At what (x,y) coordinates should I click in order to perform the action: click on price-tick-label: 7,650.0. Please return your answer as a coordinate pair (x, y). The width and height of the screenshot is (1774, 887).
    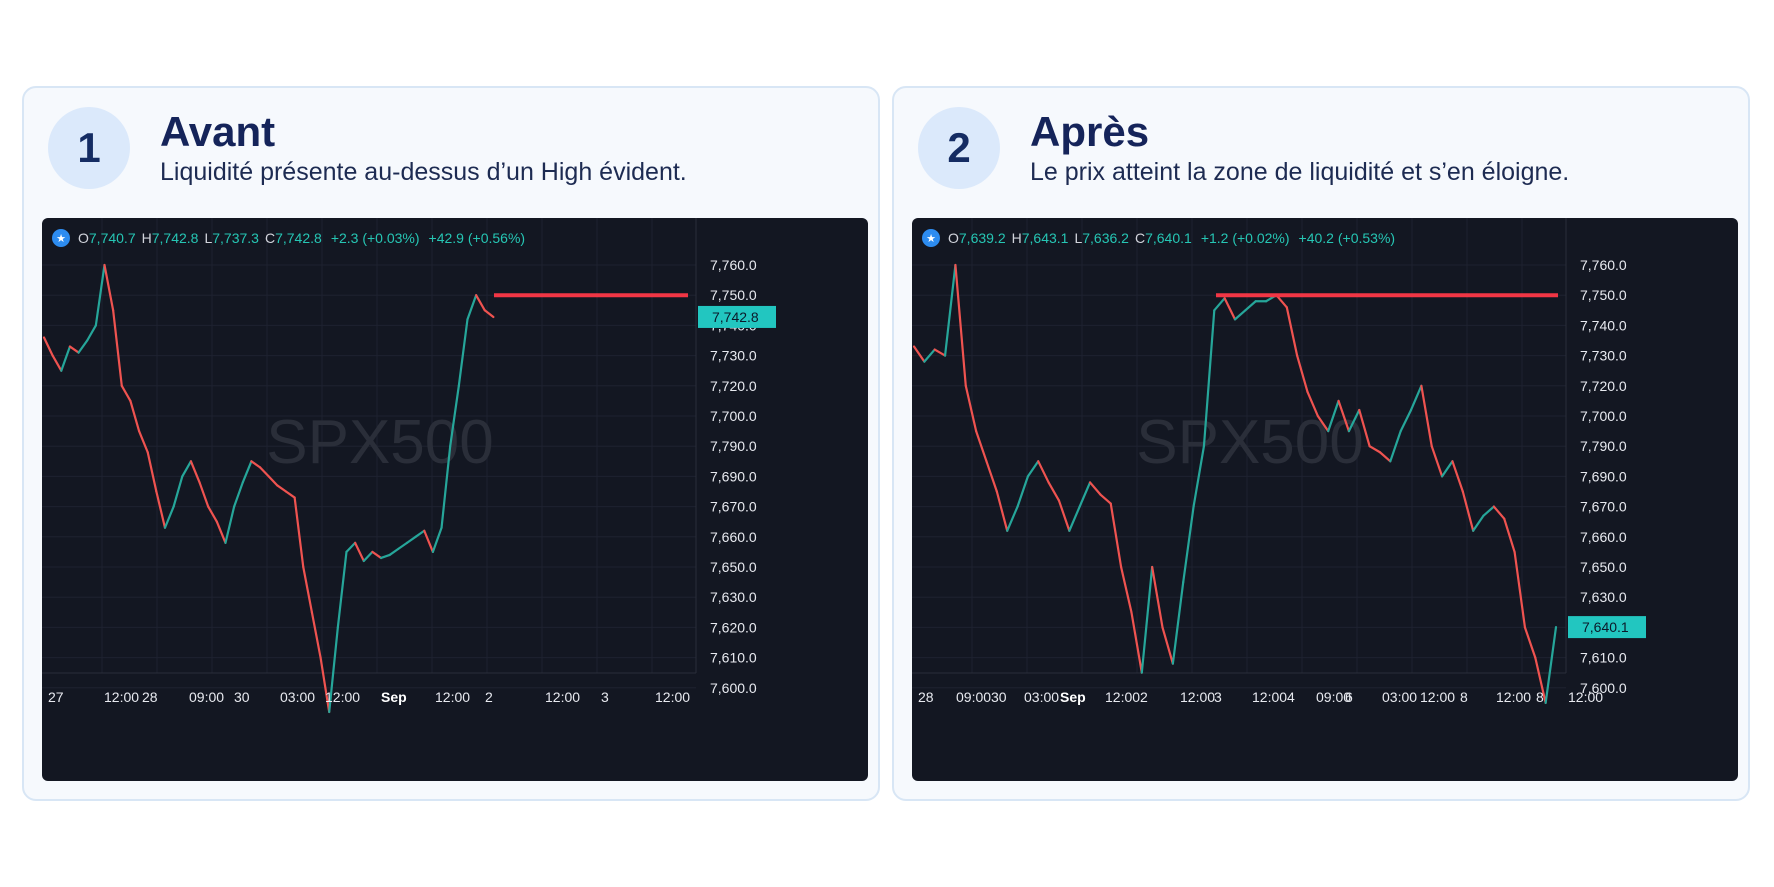
    Looking at the image, I should click on (1603, 567).